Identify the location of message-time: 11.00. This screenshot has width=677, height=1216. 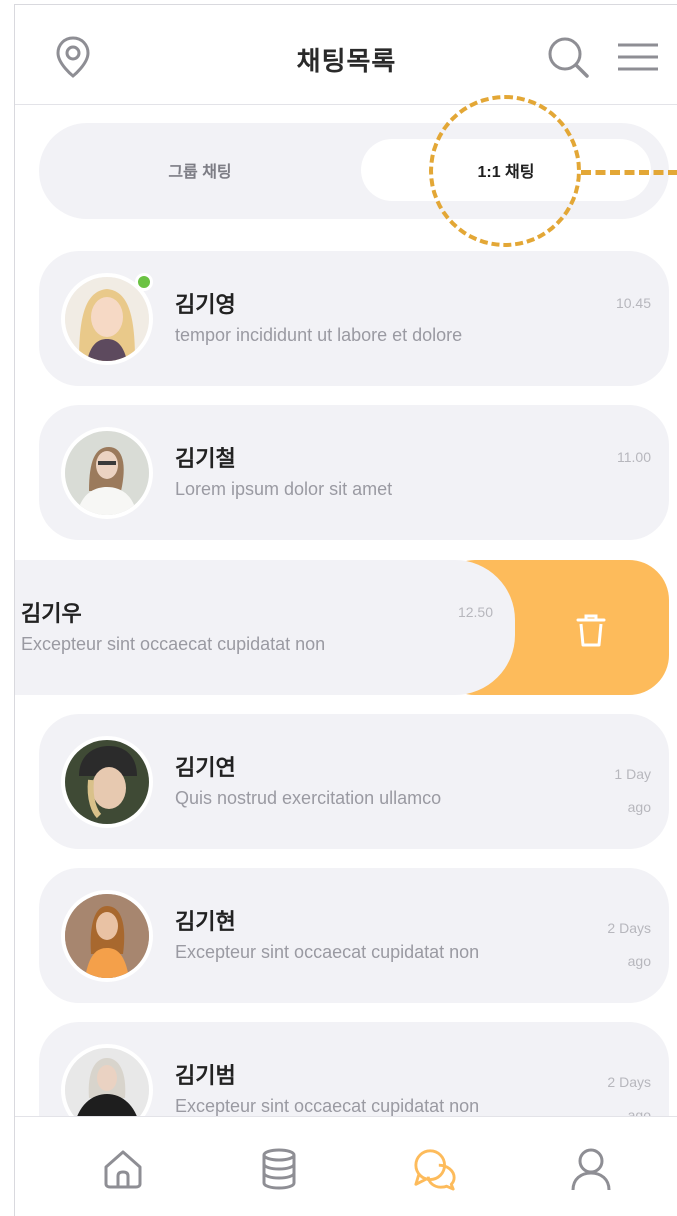
(634, 457).